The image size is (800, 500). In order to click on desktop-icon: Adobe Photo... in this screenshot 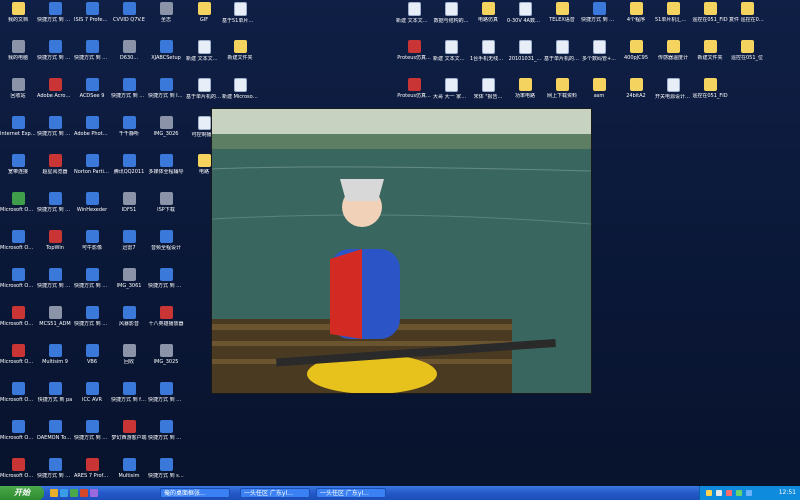, I will do `click(92, 134)`.